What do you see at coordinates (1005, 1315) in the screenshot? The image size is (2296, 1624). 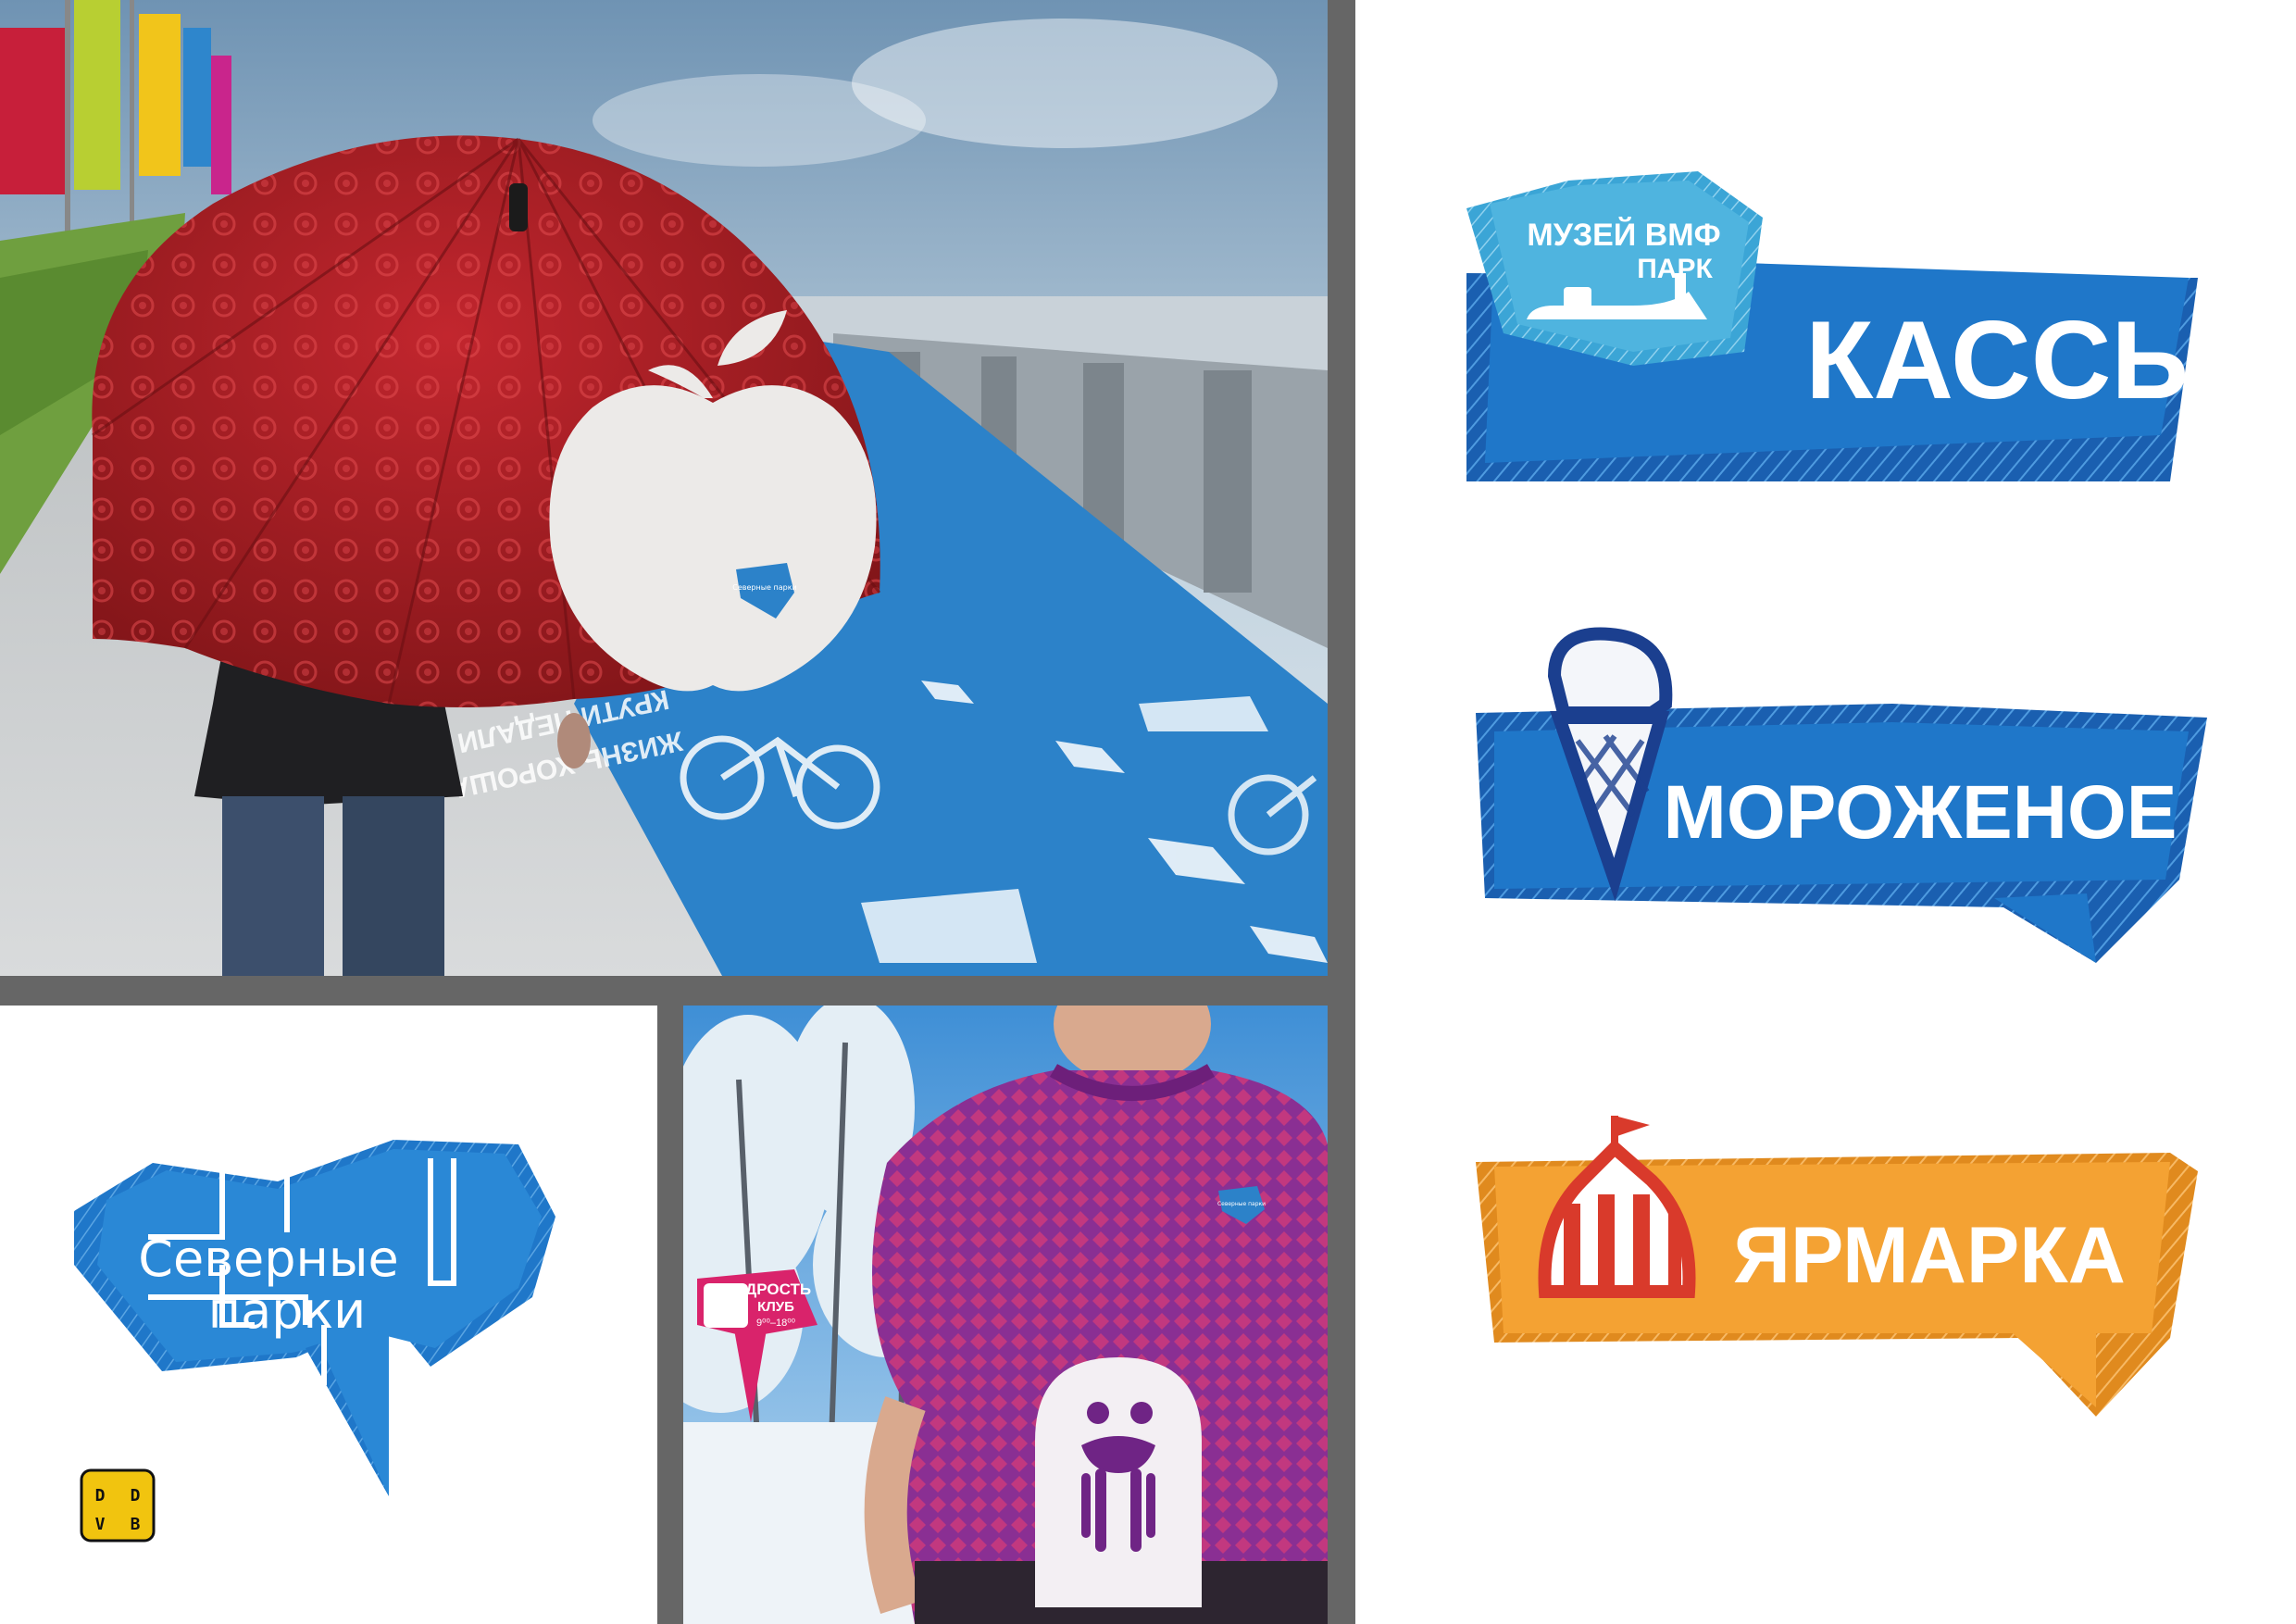 I see `tshirt-photo: БОДРОСТЬ КЛУБ 9⁰⁰–18⁰⁰ Северные парки` at bounding box center [1005, 1315].